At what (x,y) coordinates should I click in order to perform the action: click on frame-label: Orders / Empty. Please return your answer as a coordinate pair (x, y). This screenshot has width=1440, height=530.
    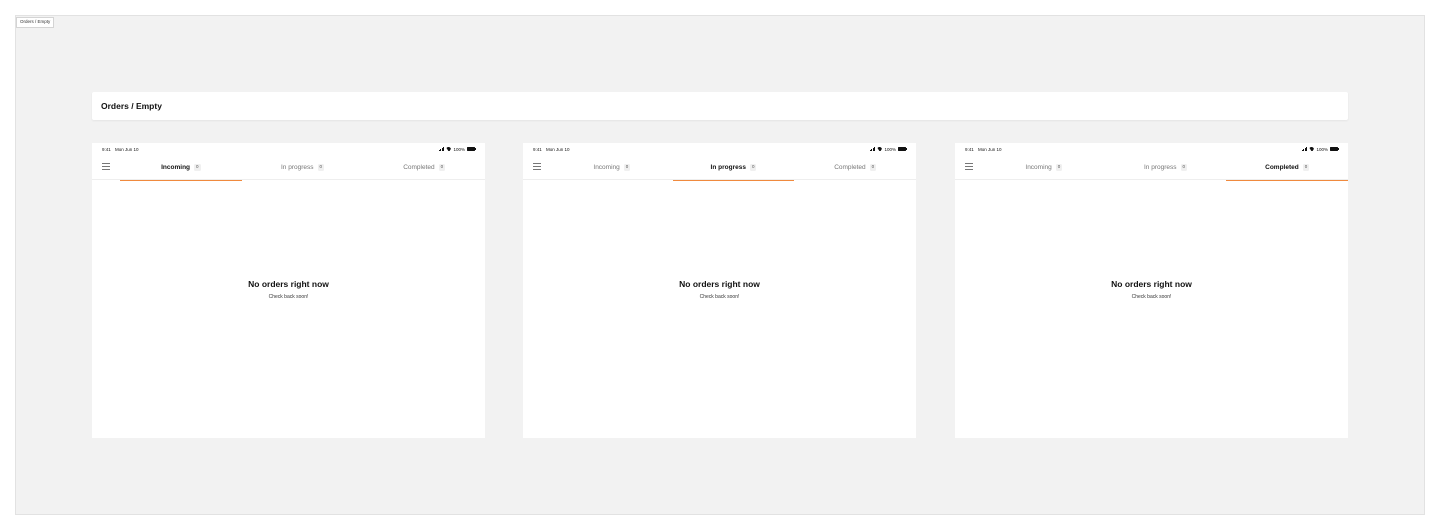
    Looking at the image, I should click on (35, 22).